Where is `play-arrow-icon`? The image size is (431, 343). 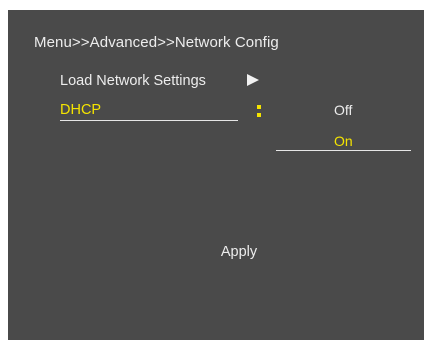 play-arrow-icon is located at coordinates (253, 80).